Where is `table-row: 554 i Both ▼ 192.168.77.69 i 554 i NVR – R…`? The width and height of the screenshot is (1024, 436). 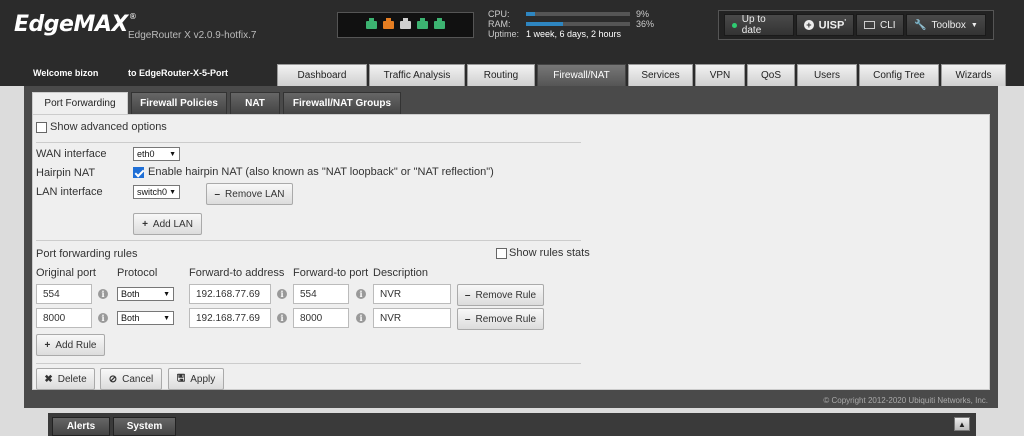 table-row: 554 i Both ▼ 192.168.77.69 i 554 i NVR – R… is located at coordinates (308, 295).